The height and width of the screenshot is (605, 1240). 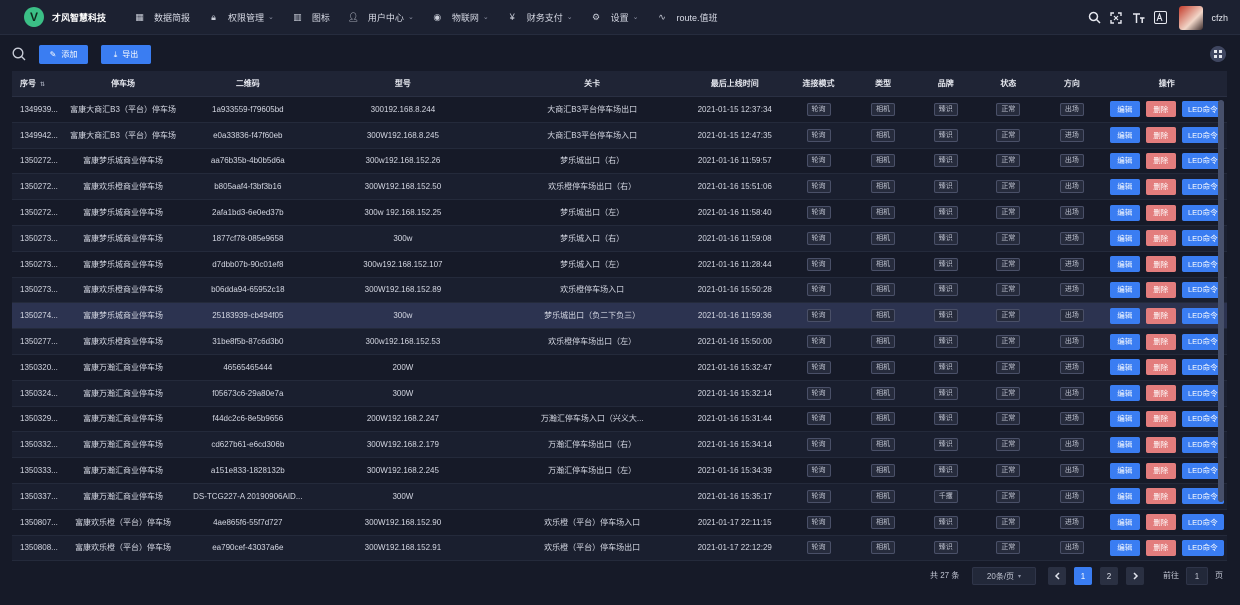 I want to click on export-button: ⤓ 导出, so click(x=126, y=54).